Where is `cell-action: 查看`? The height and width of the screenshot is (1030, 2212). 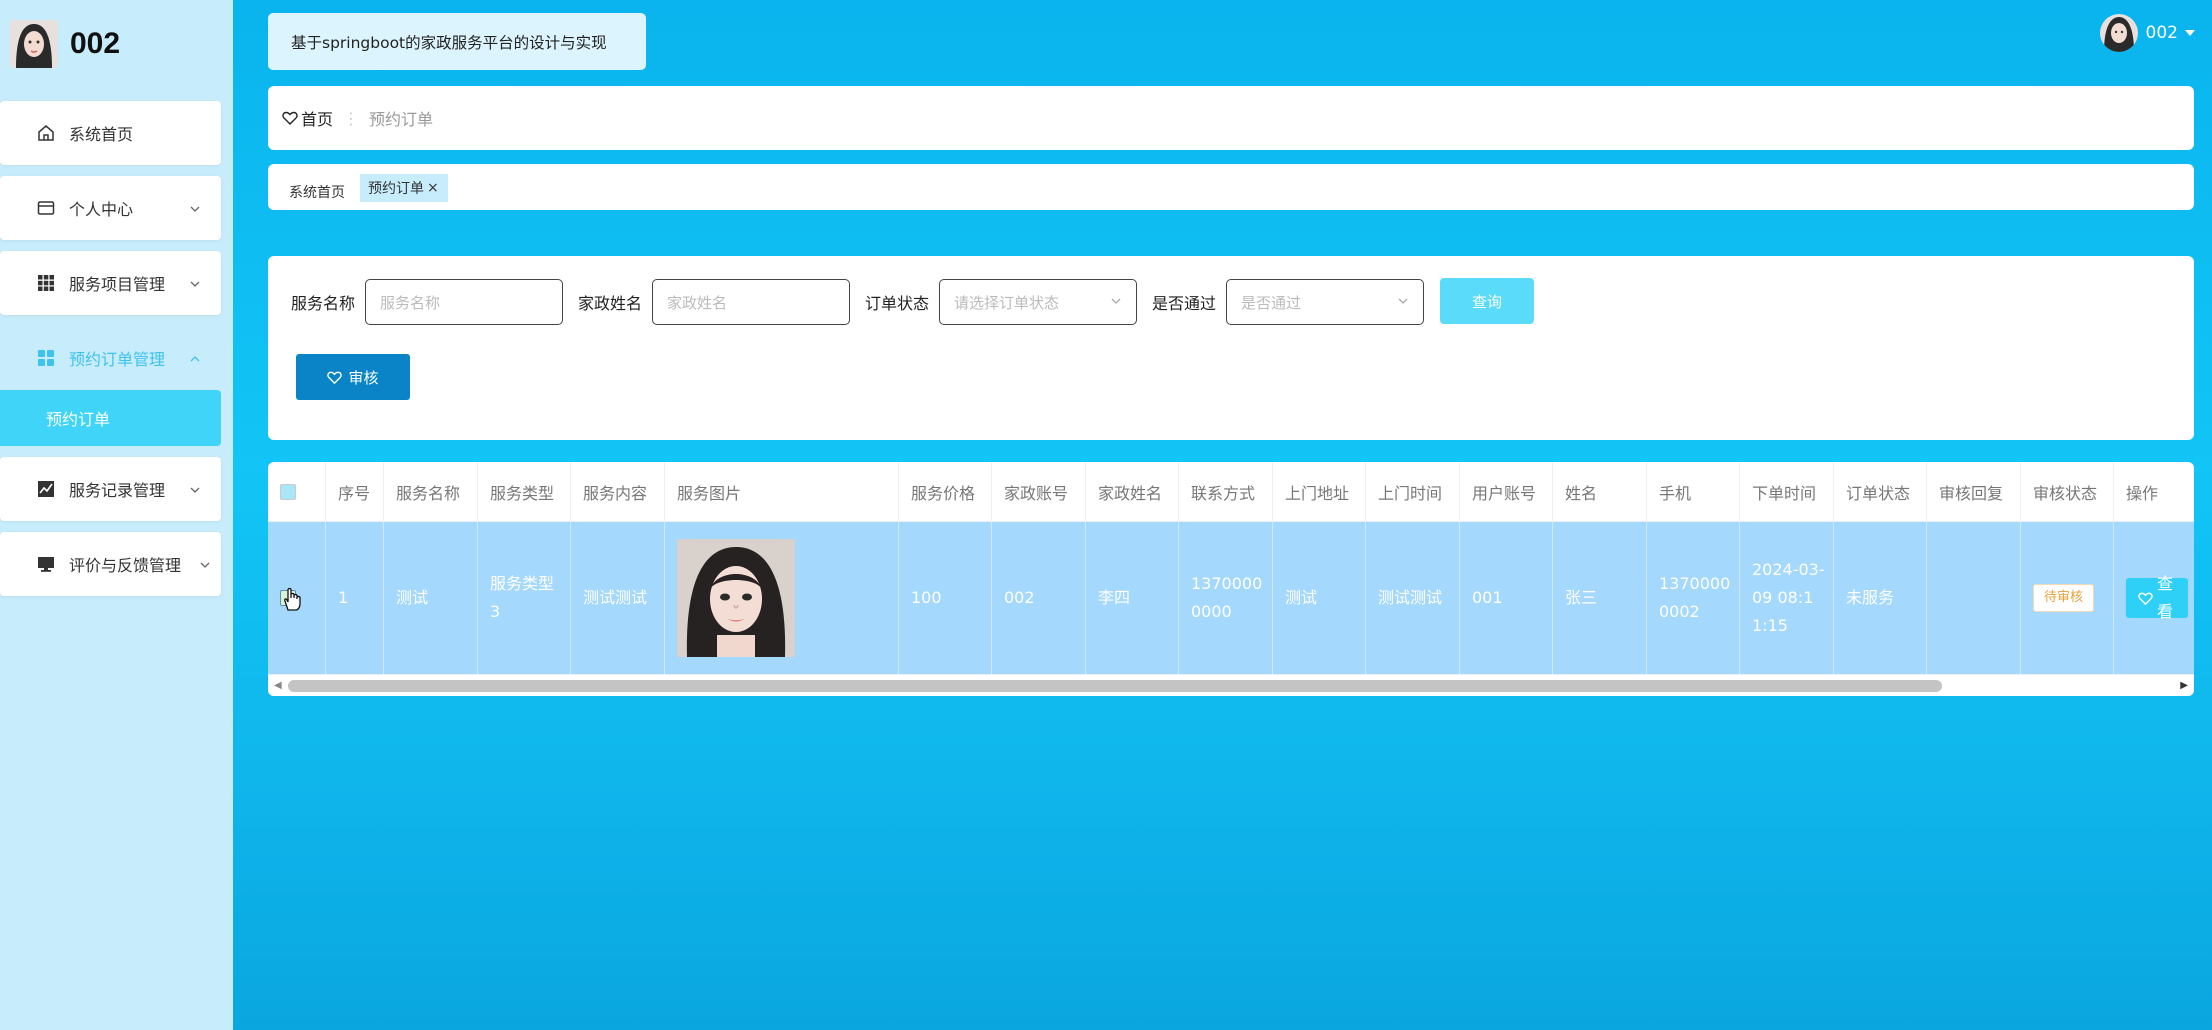 cell-action: 查看 is located at coordinates (2154, 598).